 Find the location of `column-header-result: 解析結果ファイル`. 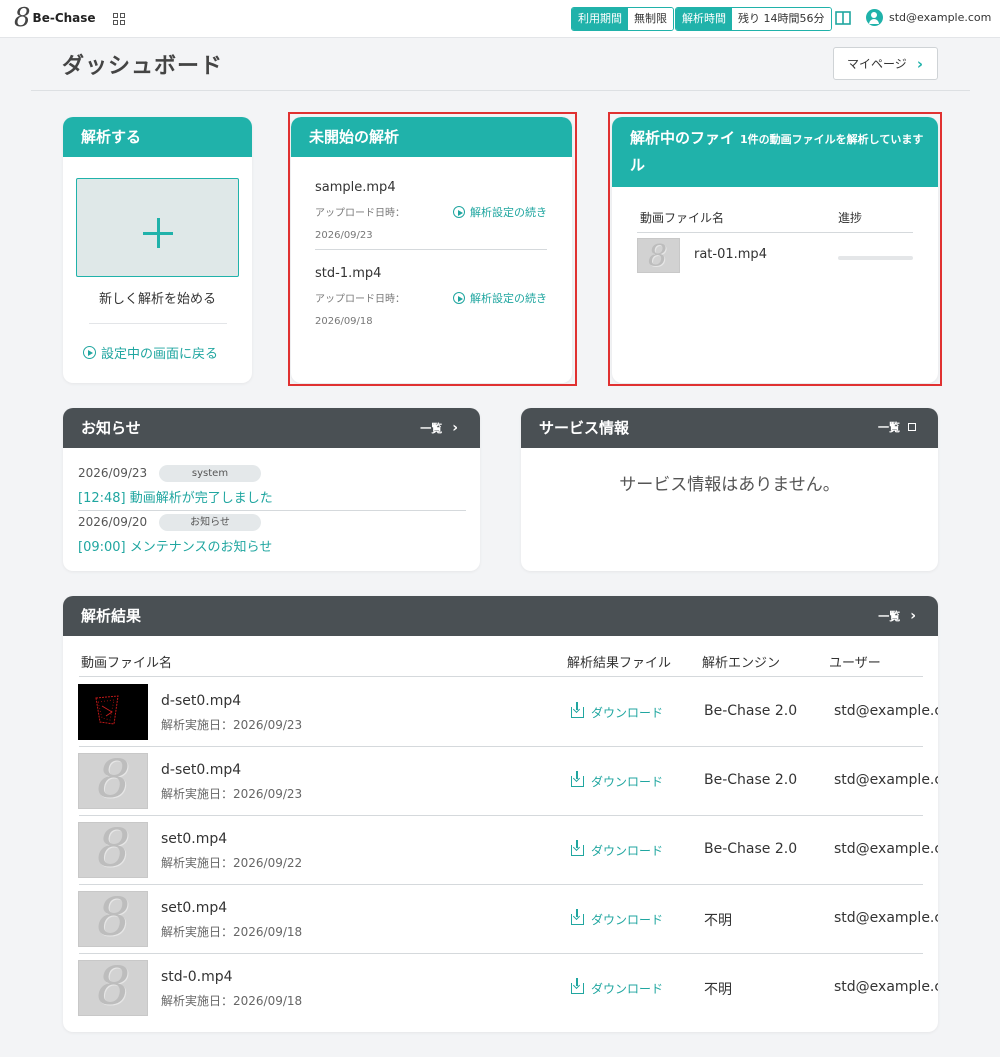

column-header-result: 解析結果ファイル is located at coordinates (619, 663).